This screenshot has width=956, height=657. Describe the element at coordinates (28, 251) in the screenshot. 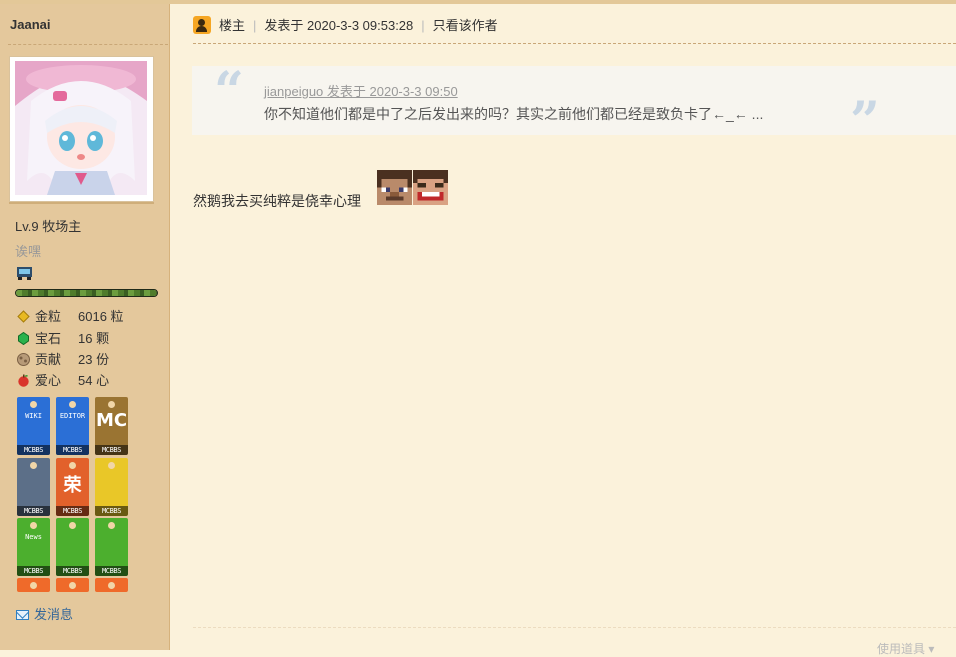

I see `custom-title: 诶嘿` at that location.